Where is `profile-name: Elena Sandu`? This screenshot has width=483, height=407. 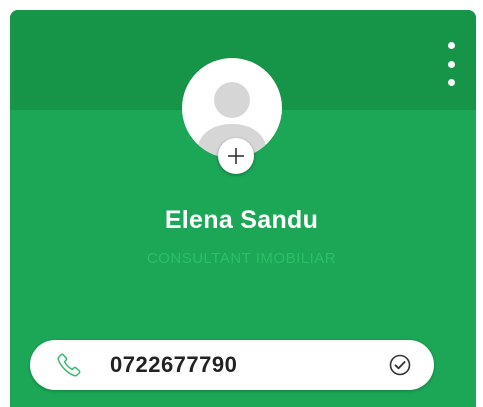 profile-name: Elena Sandu is located at coordinates (241, 220).